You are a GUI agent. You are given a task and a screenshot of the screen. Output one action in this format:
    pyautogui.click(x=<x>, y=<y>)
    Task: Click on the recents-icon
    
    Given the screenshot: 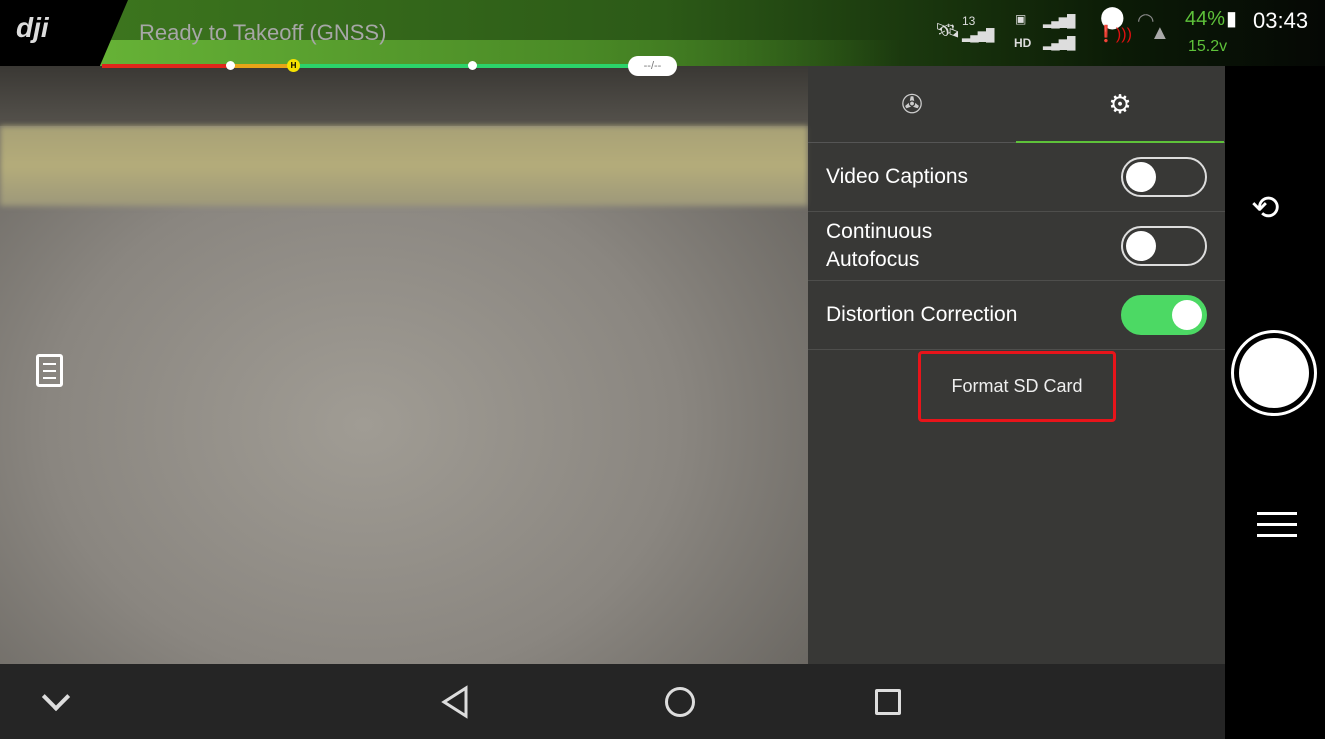 What is the action you would take?
    pyautogui.click(x=888, y=701)
    